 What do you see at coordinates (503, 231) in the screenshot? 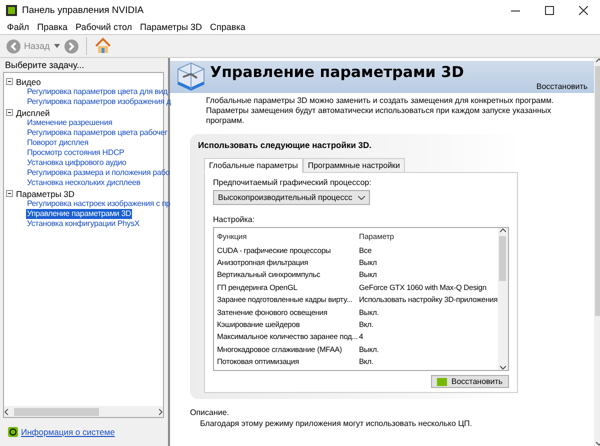
I see `scroll-up-icon` at bounding box center [503, 231].